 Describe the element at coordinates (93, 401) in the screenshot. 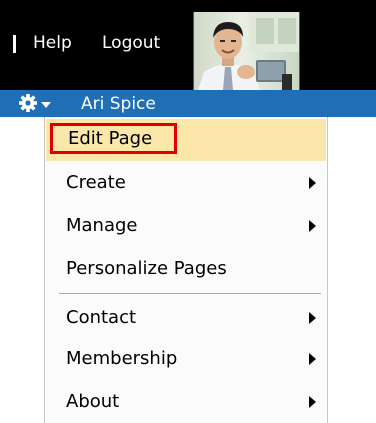

I see `menu-item-label: About` at that location.